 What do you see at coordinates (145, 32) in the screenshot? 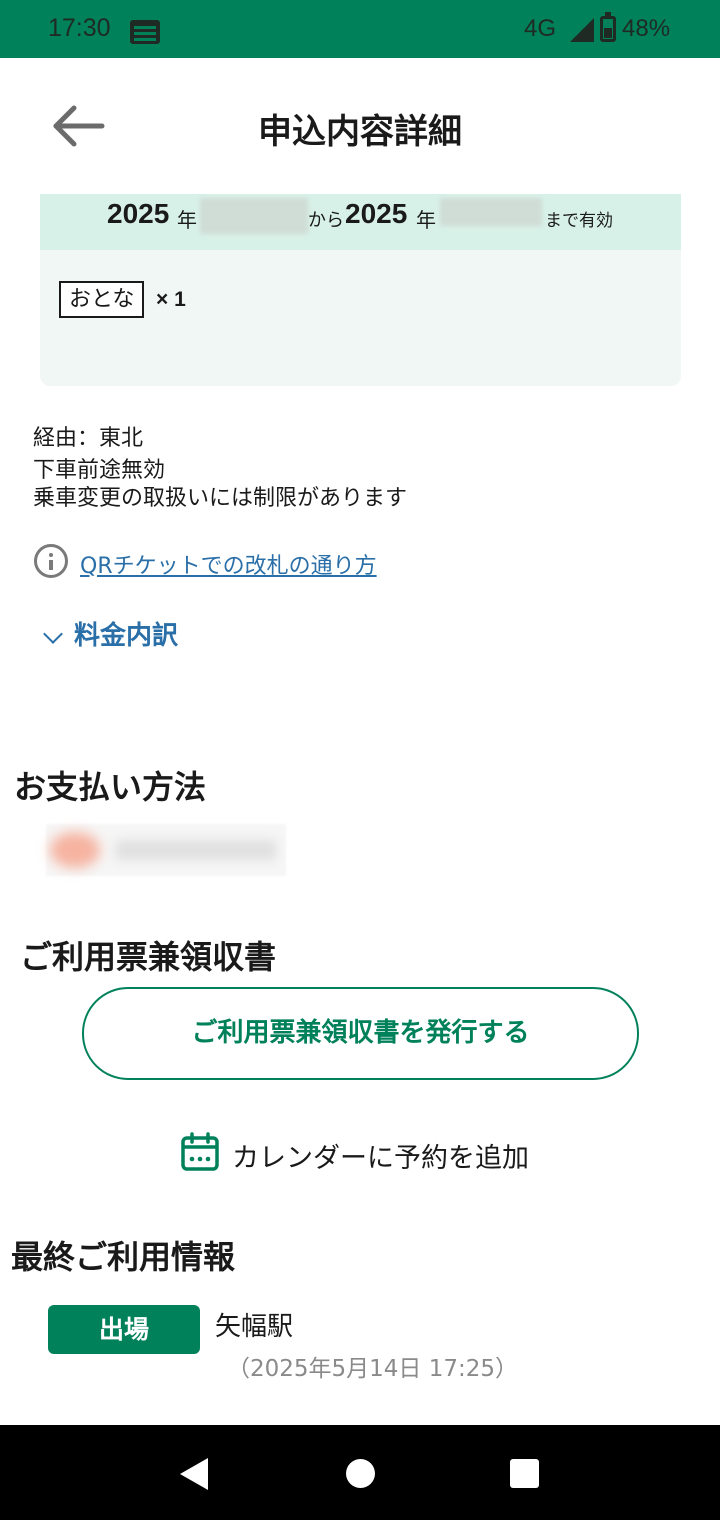
I see `notification-app-icon` at bounding box center [145, 32].